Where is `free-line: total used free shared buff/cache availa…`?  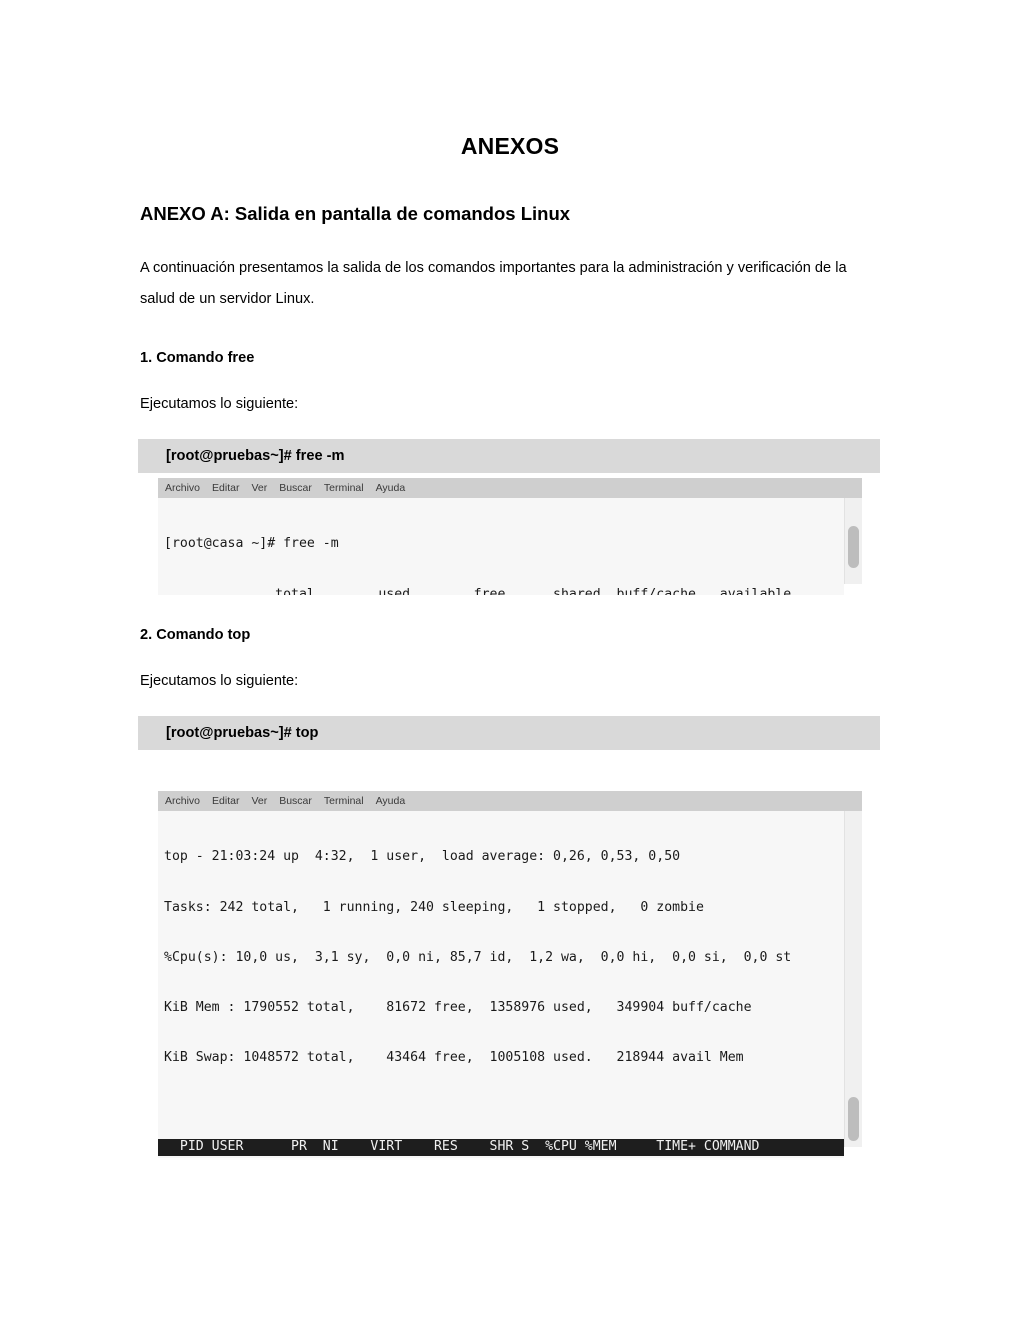 free-line: total used free shared buff/cache availa… is located at coordinates (478, 590).